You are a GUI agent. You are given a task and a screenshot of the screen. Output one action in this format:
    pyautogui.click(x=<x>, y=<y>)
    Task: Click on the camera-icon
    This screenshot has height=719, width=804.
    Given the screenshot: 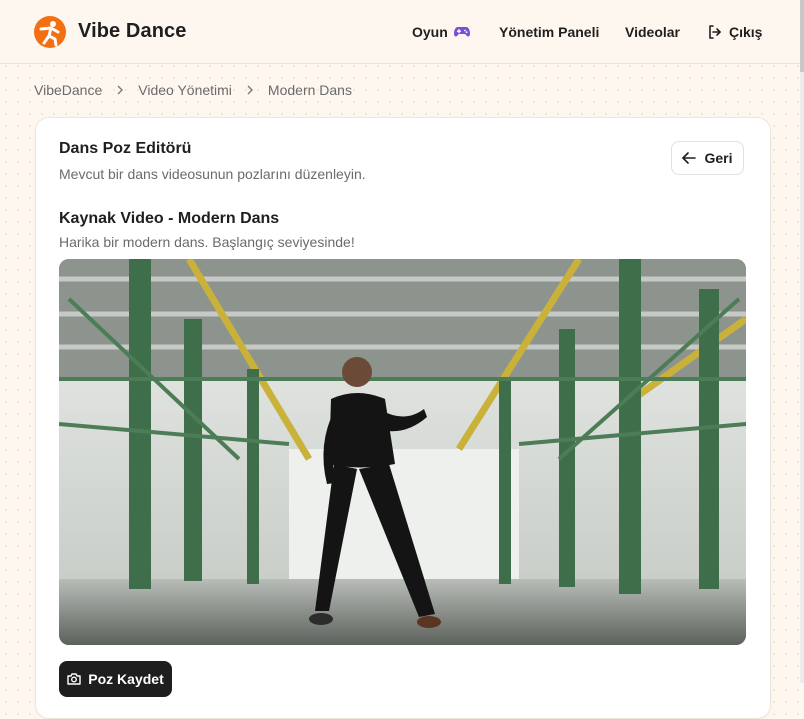 What is the action you would take?
    pyautogui.click(x=74, y=679)
    